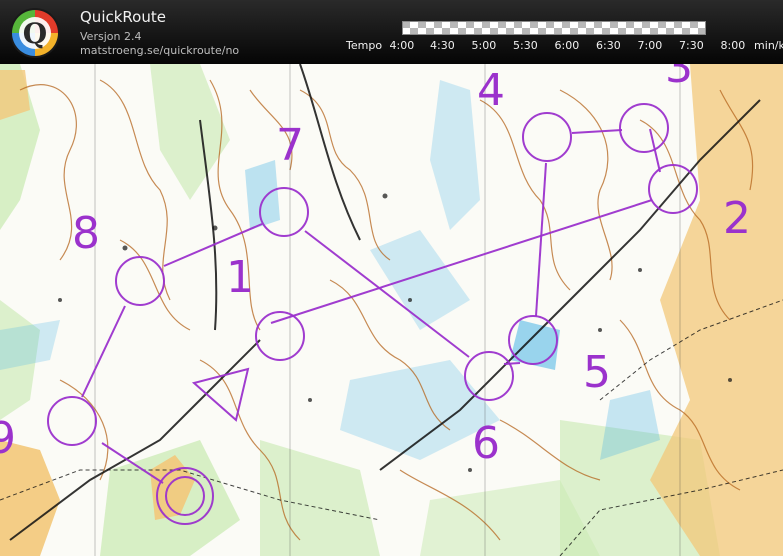 The image size is (783, 556). Describe the element at coordinates (290, 145) in the screenshot. I see `control-number-7: 7` at that location.